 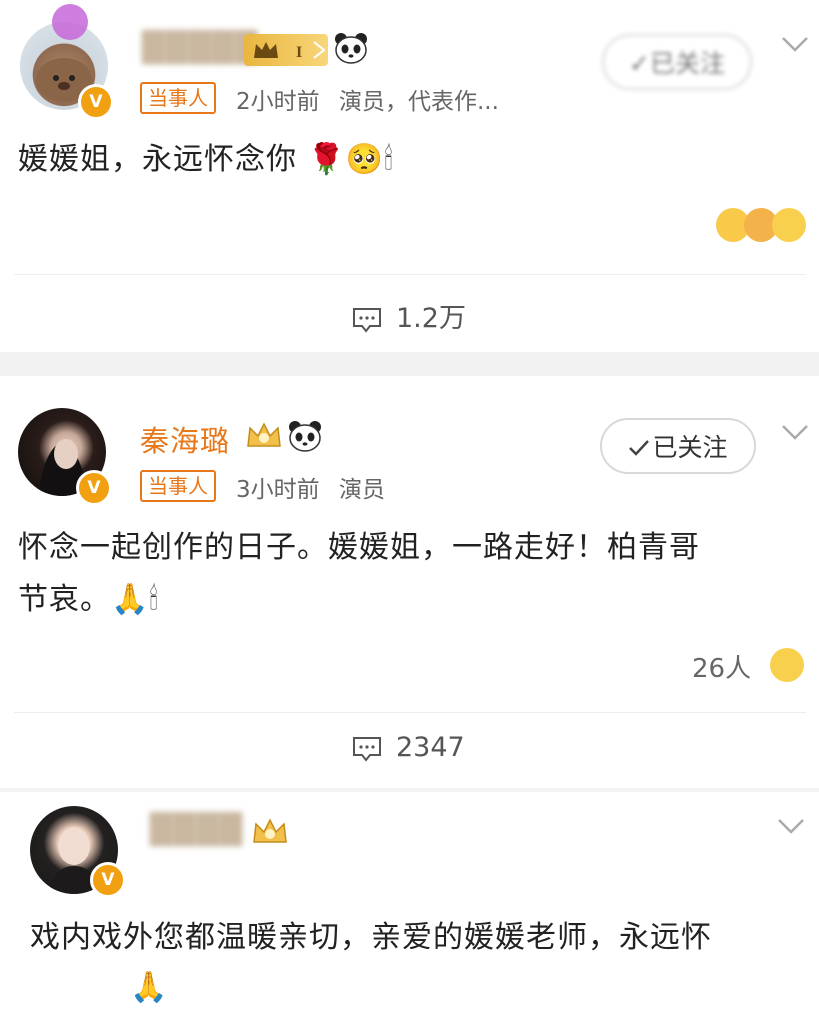 I want to click on username: ████, so click(x=196, y=829).